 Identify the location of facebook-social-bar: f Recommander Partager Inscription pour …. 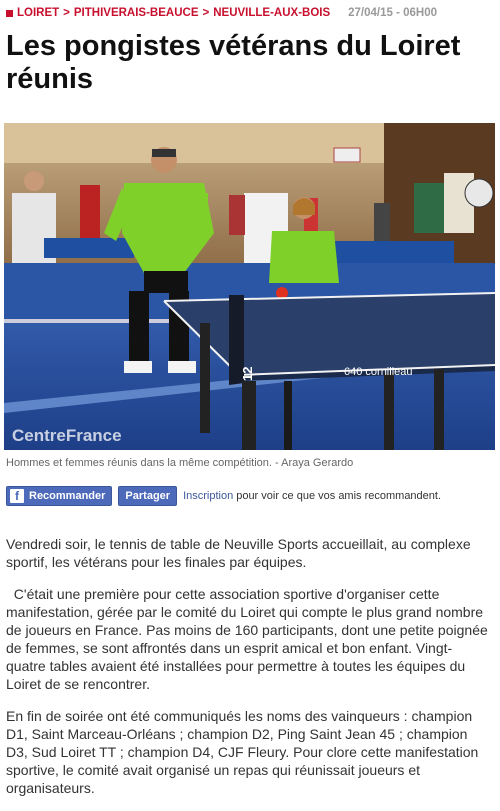
(250, 496).